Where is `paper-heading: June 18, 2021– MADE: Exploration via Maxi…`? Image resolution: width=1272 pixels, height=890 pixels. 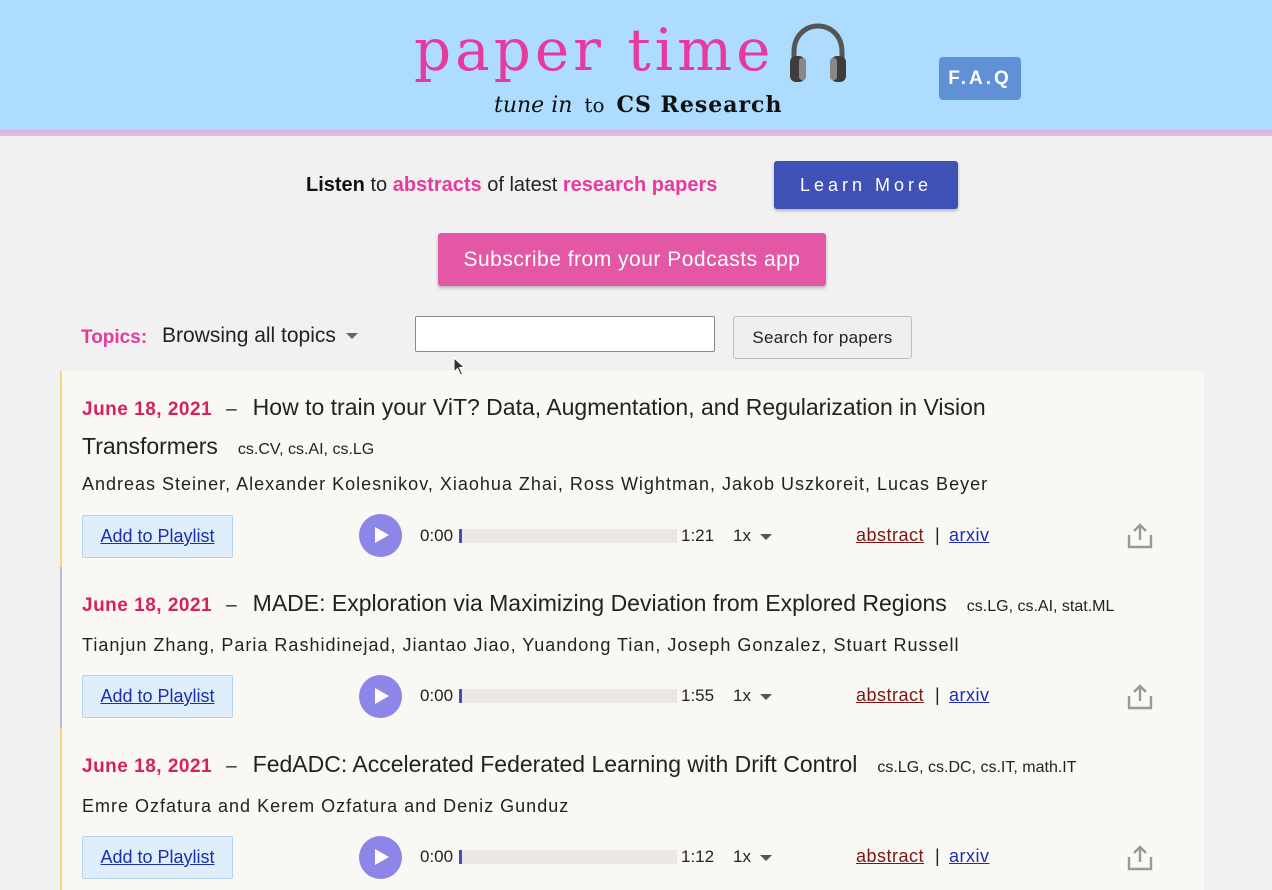 paper-heading: June 18, 2021– MADE: Exploration via Maxi… is located at coordinates (632, 605).